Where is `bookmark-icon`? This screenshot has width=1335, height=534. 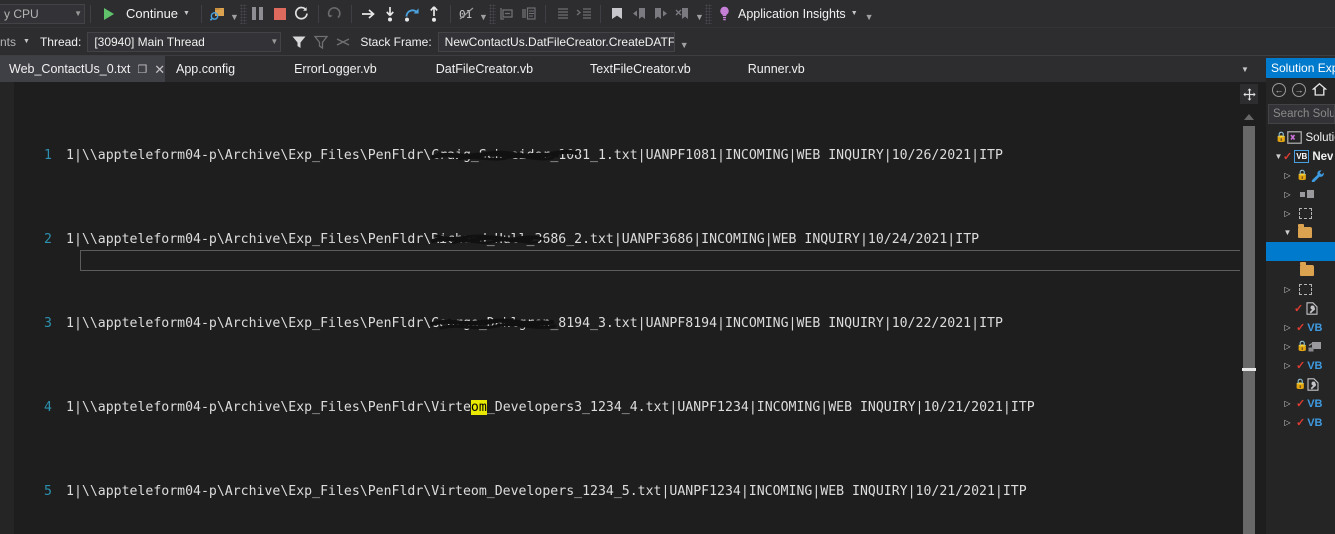
bookmark-icon is located at coordinates (616, 13).